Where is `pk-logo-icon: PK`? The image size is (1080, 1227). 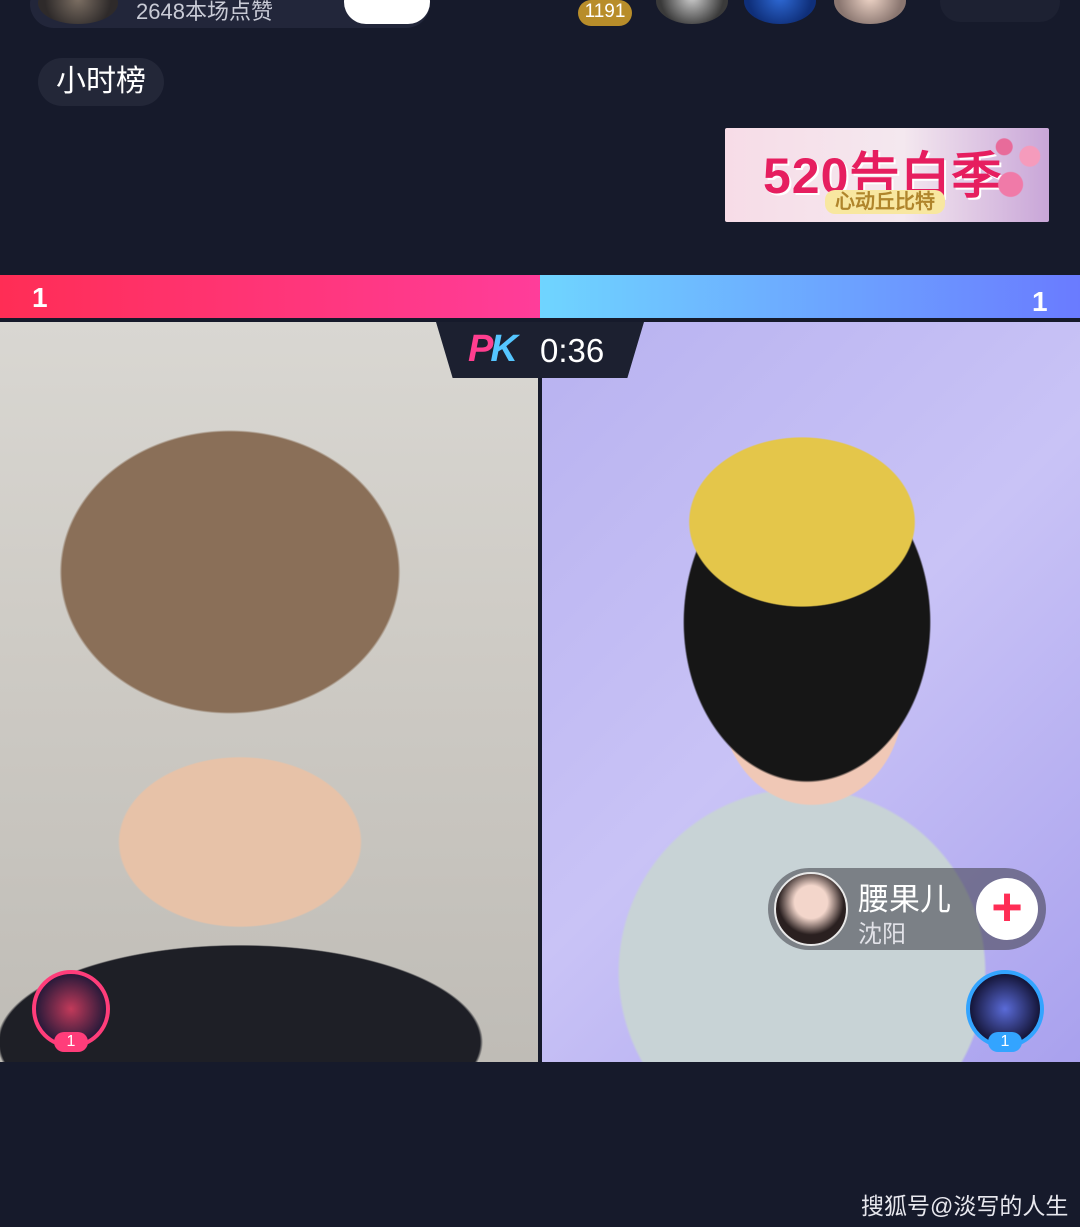 pk-logo-icon: PK is located at coordinates (493, 349).